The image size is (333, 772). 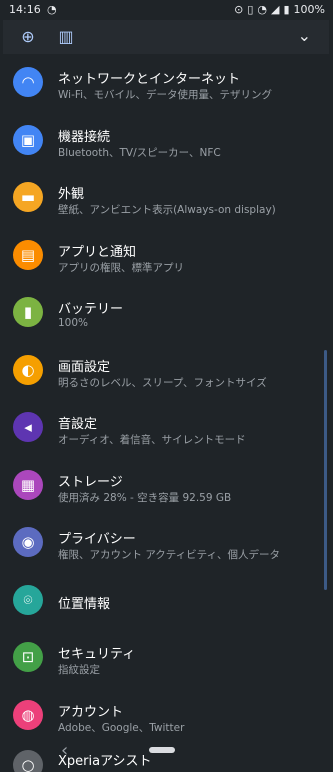 I want to click on settings-item-title: 機器接続, so click(x=84, y=137).